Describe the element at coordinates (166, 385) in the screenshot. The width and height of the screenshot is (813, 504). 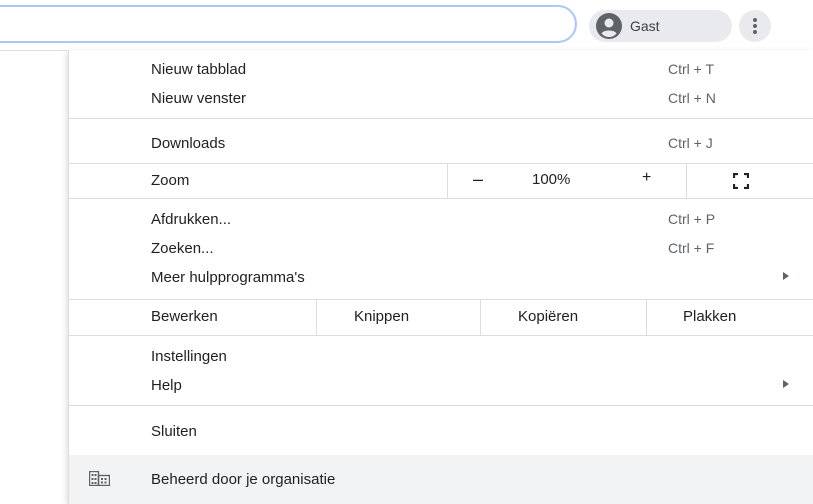
I see `menu-item-label: Help` at that location.